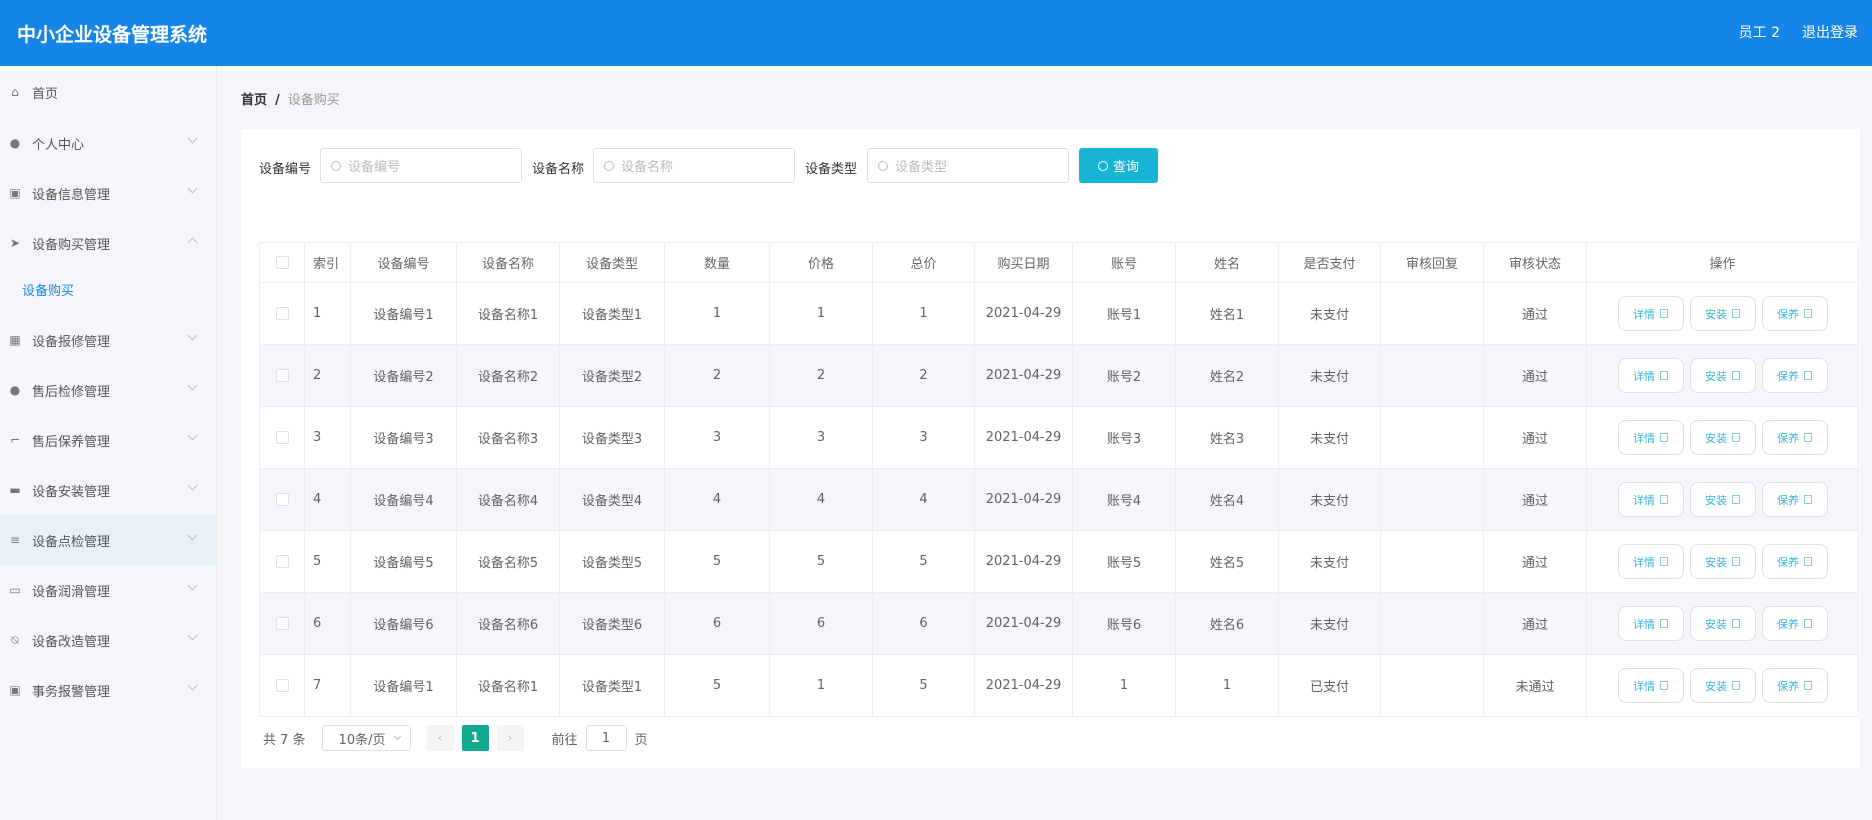 The width and height of the screenshot is (1872, 820). What do you see at coordinates (923, 262) in the screenshot?
I see `column-header: 总价` at bounding box center [923, 262].